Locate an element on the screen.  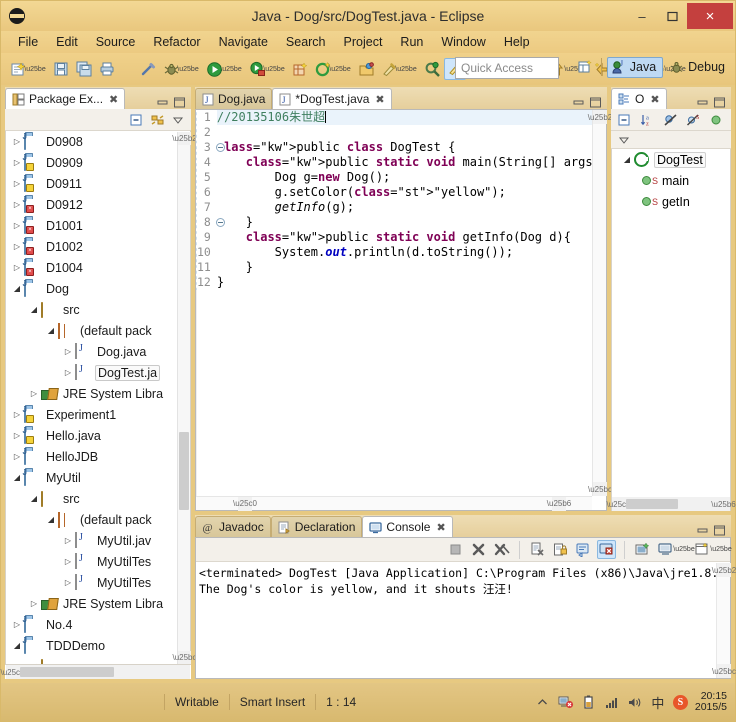
quick-access-input: Quick Access is located at coordinates (507, 68).